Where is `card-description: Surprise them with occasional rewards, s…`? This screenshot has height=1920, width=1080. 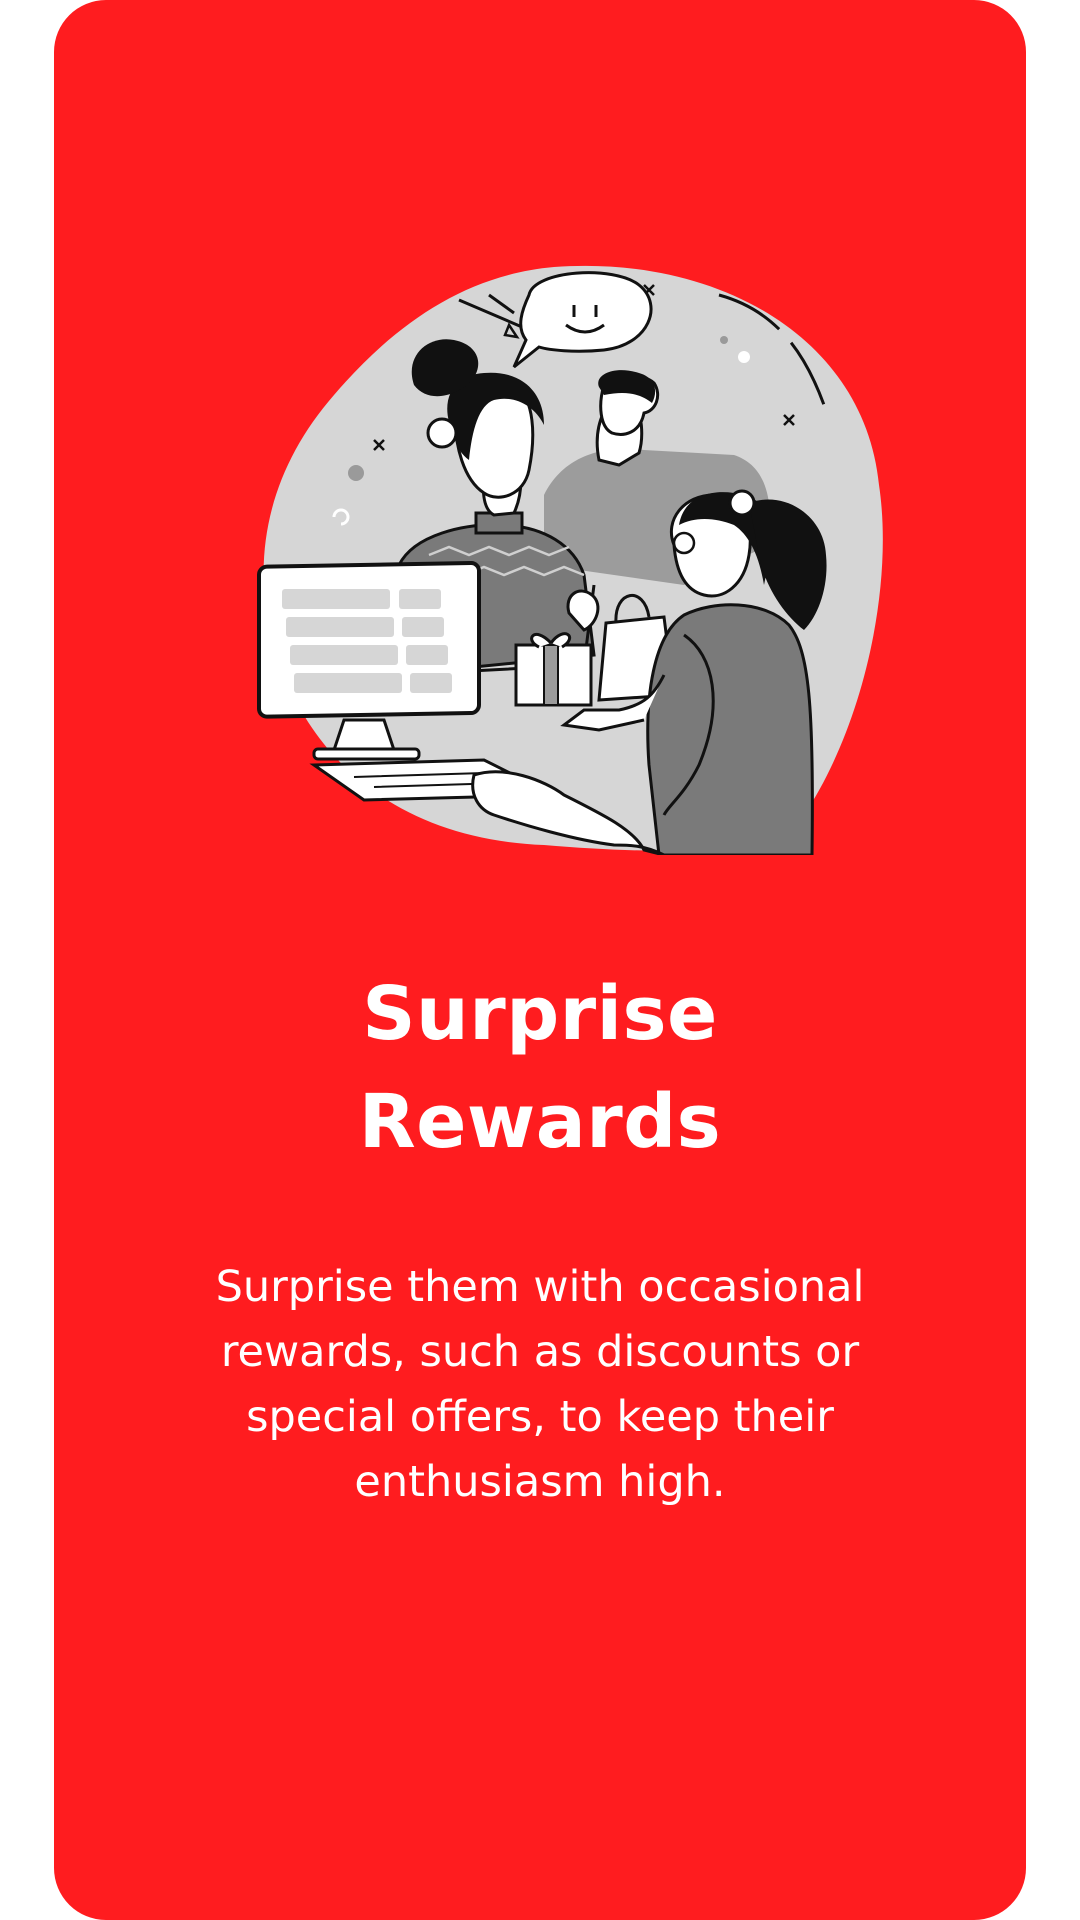
card-description: Surprise them with occasional rewards, s… is located at coordinates (540, 1384).